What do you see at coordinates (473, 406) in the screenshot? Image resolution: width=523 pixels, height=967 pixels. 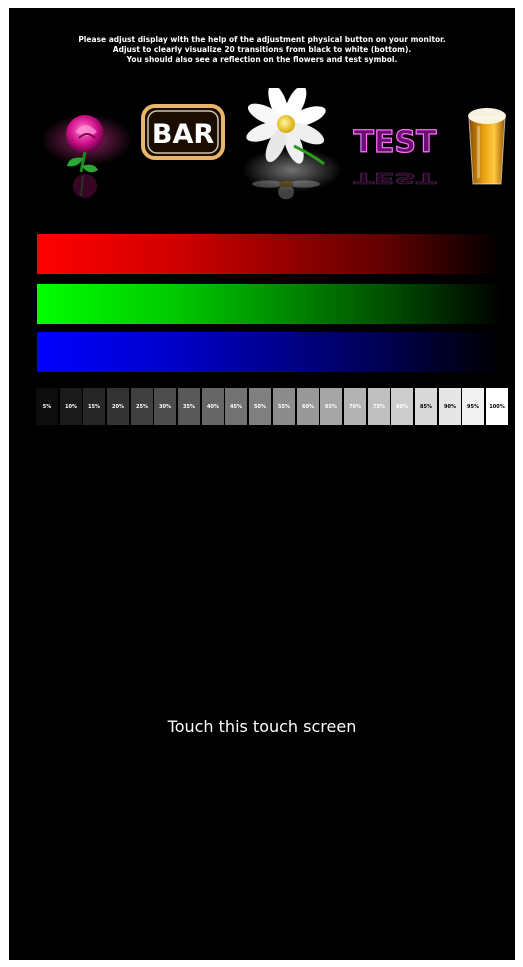 I see `gray-swatch: 95%` at bounding box center [473, 406].